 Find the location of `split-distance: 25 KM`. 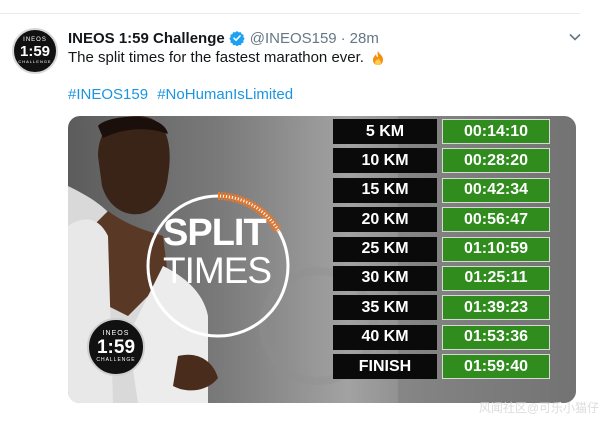

split-distance: 25 KM is located at coordinates (385, 249).